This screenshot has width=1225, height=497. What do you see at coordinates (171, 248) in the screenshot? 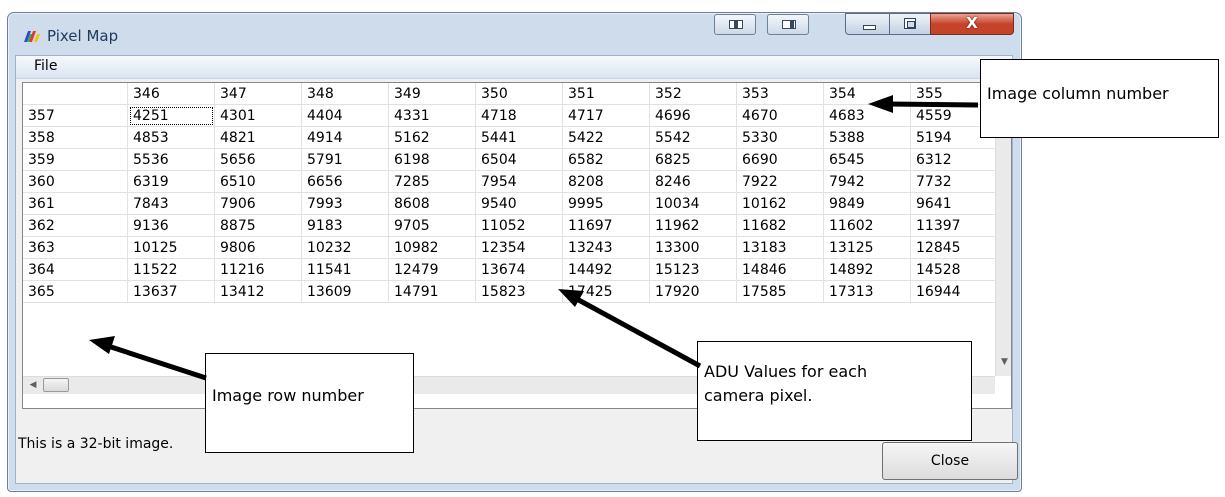
I see `grid-cell: 10125` at bounding box center [171, 248].